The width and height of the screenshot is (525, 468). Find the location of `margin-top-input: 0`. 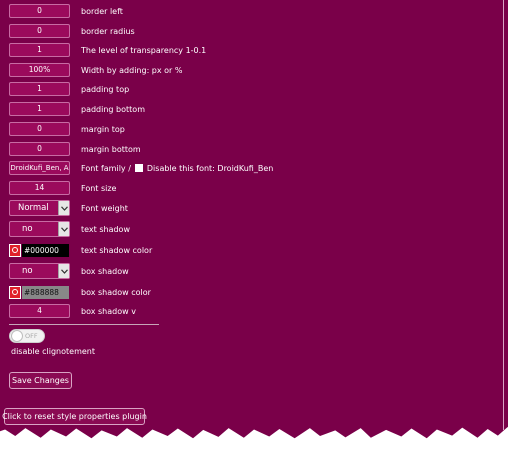

margin-top-input: 0 is located at coordinates (39, 129).